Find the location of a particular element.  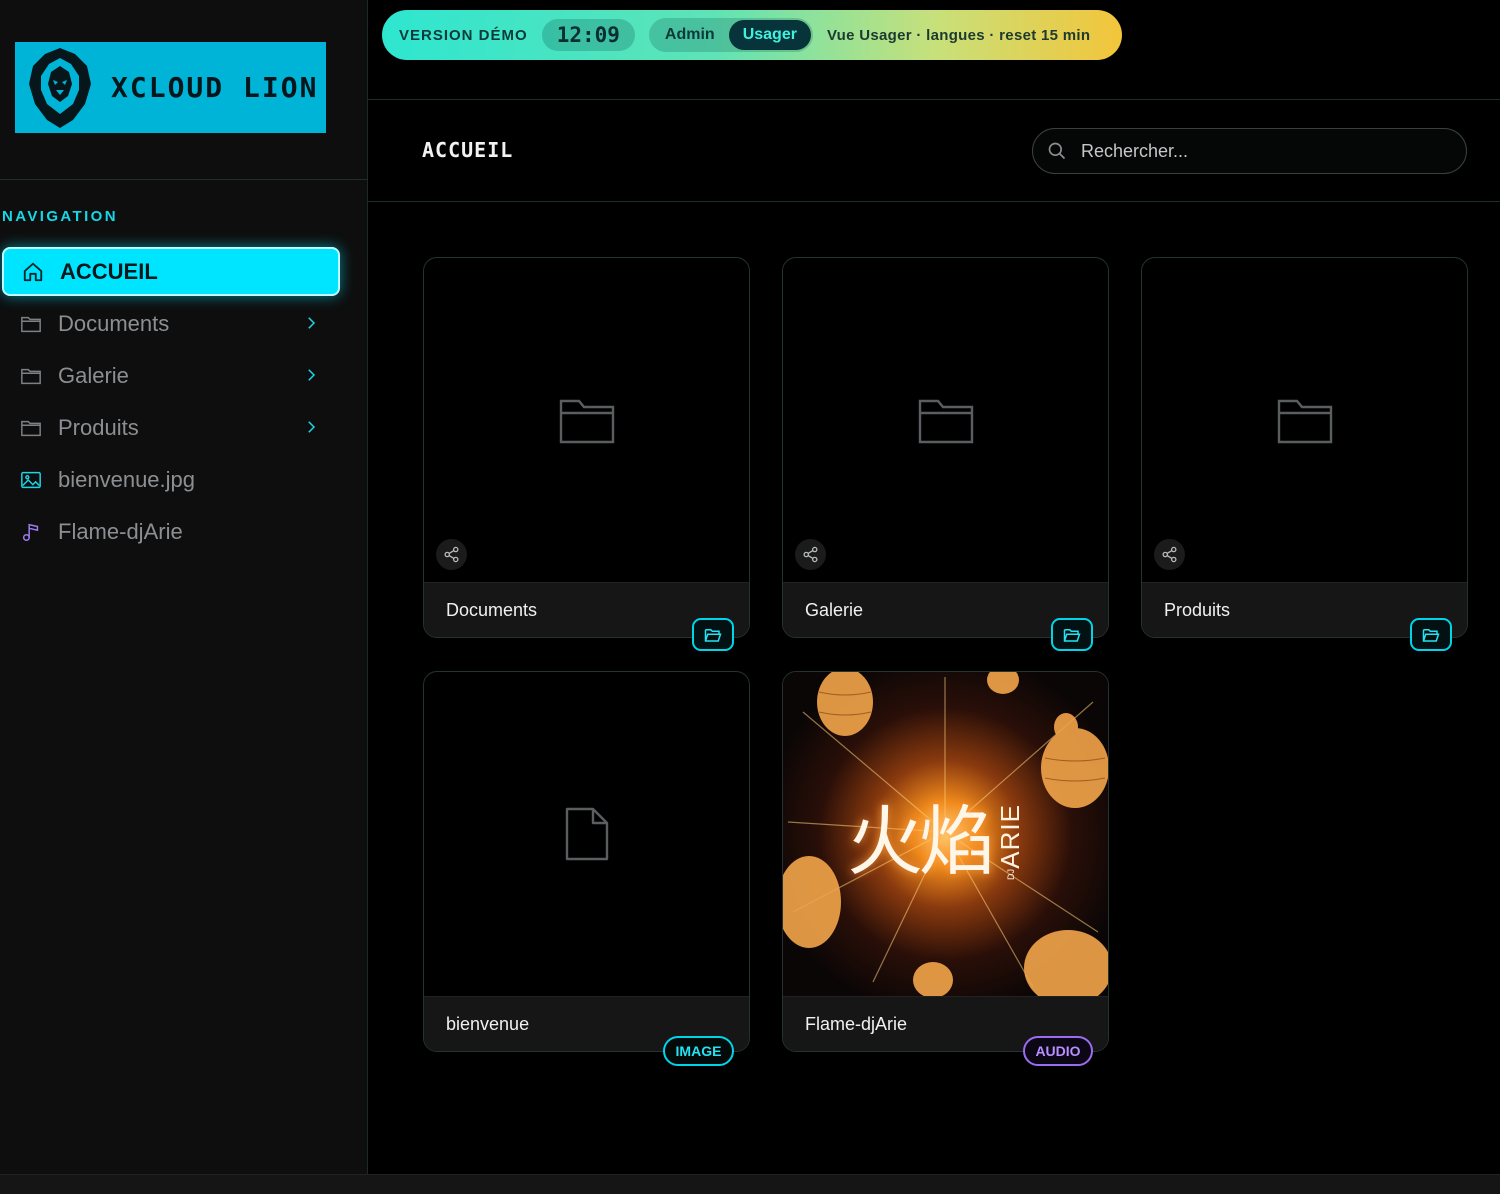

sidebar-item-label: Produits is located at coordinates (98, 427).